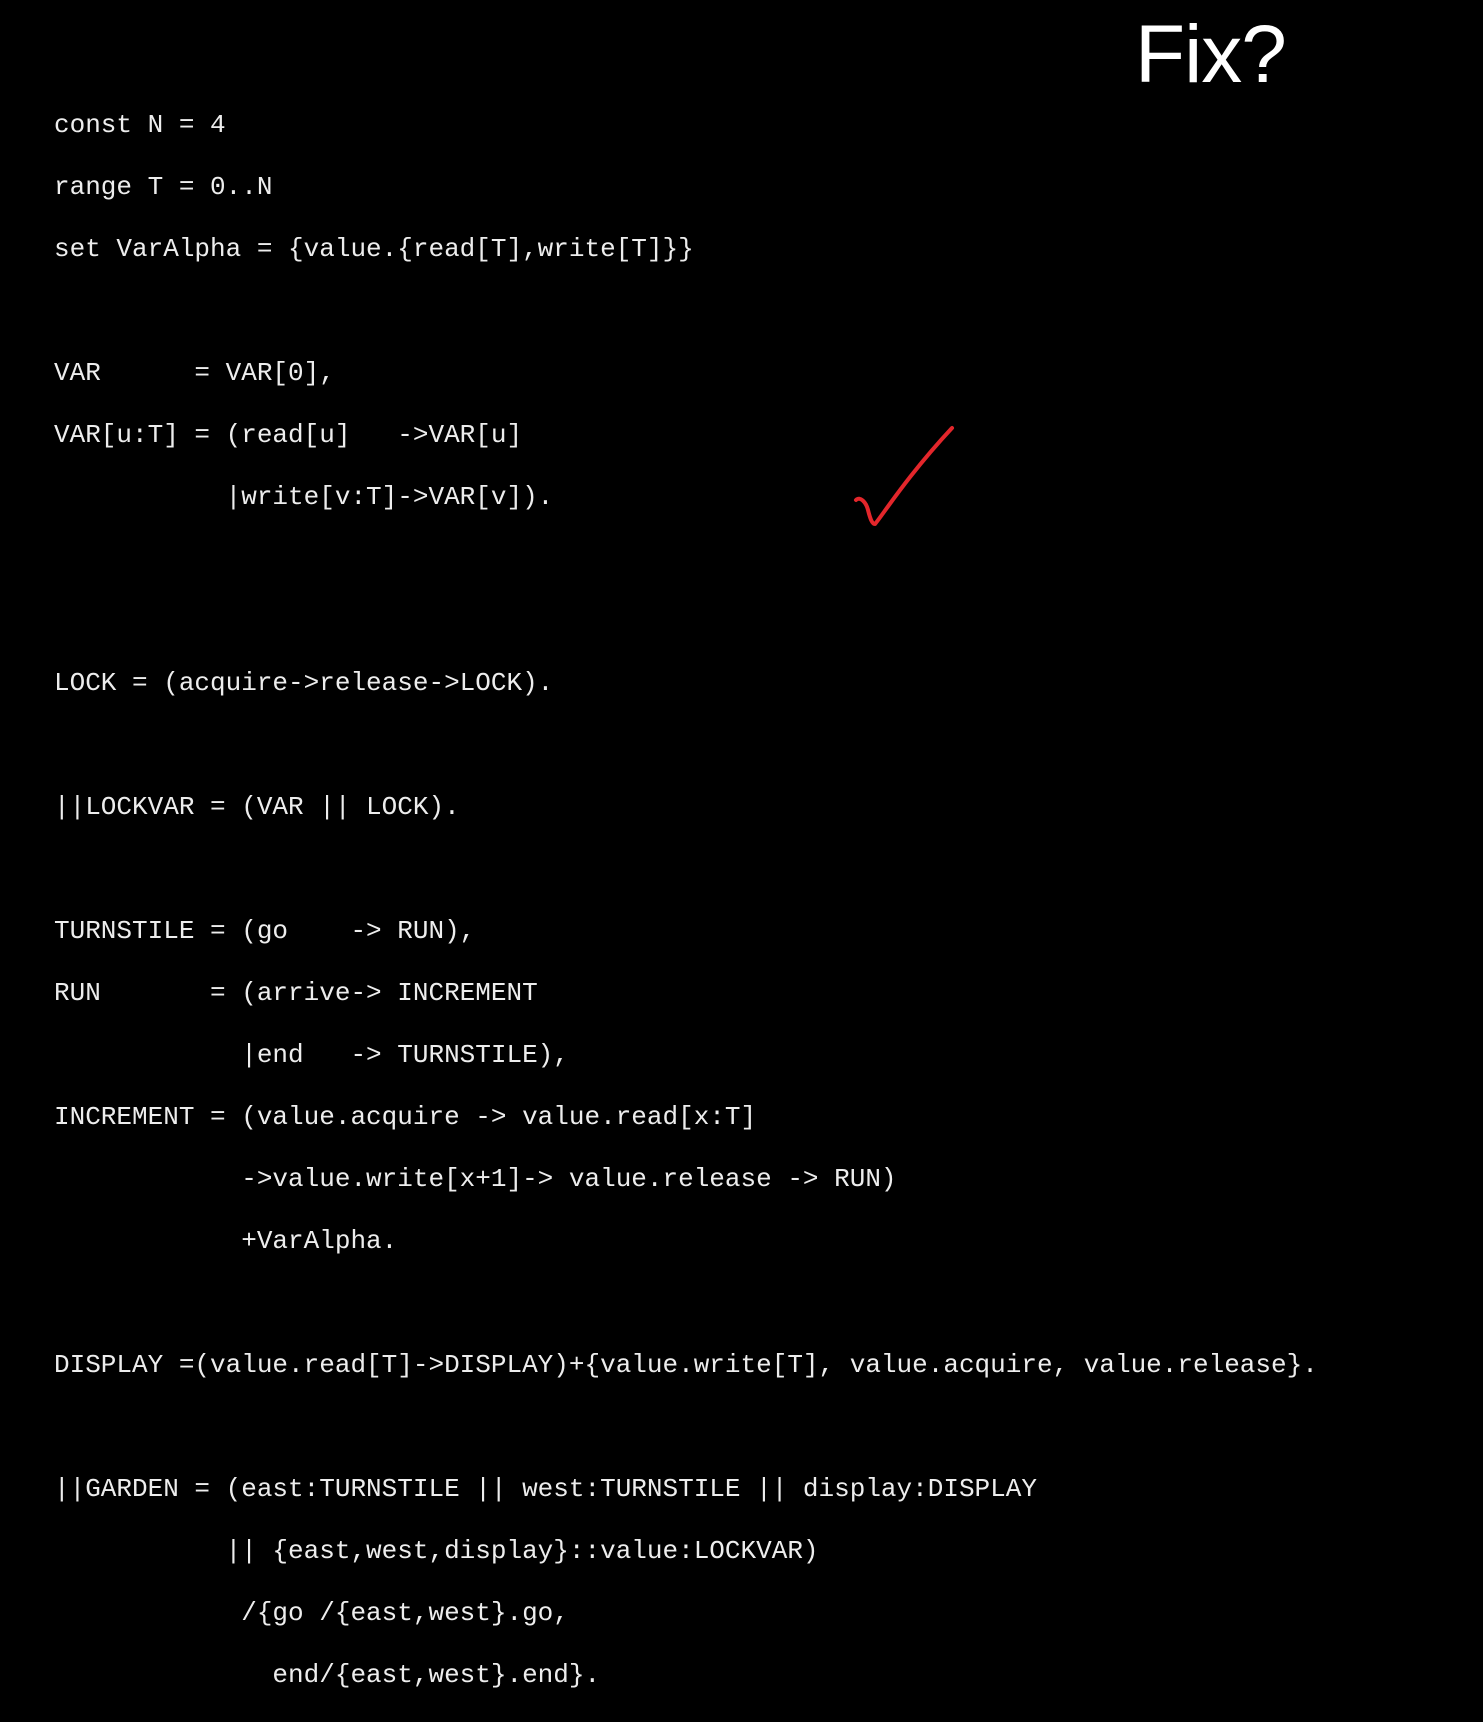 This screenshot has width=1483, height=1722. Describe the element at coordinates (304, 497) in the screenshot. I see `code-line: |write[v:T]->VAR[v]).` at that location.